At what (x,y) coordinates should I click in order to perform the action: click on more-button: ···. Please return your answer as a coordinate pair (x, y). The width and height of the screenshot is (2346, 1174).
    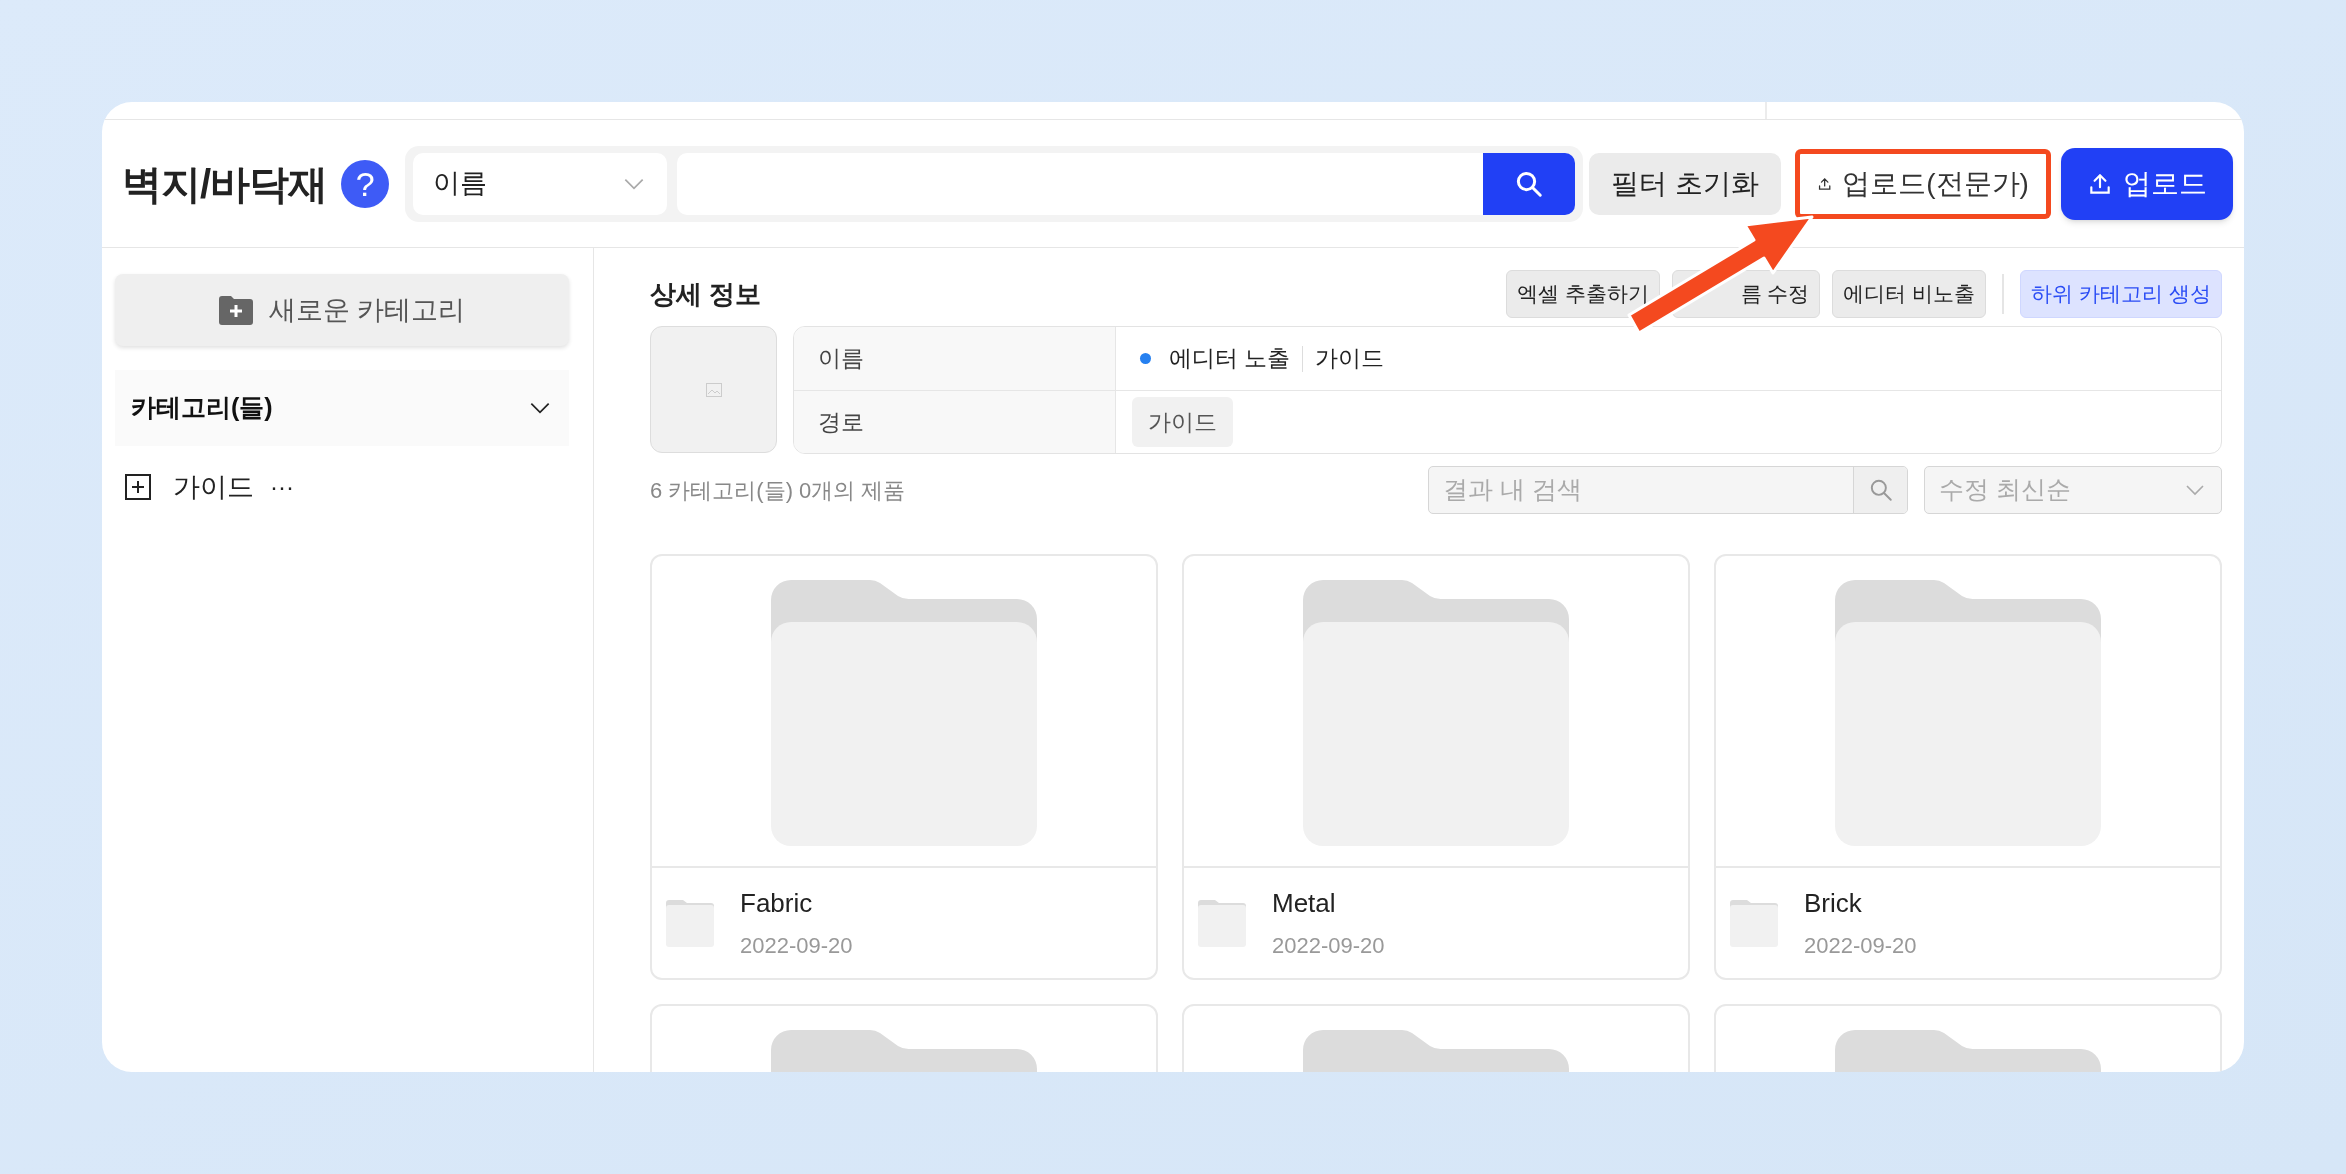
    Looking at the image, I should click on (282, 487).